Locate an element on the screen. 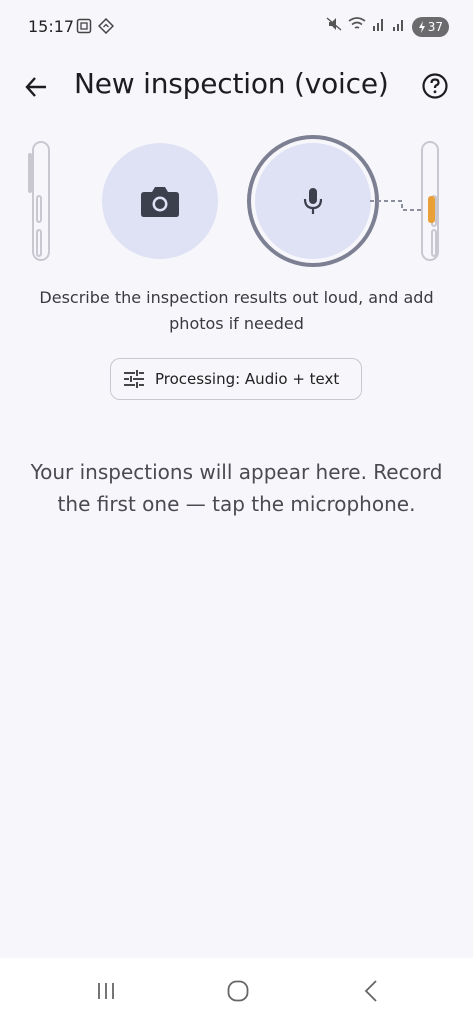 This screenshot has height=1024, width=473. mute-icon is located at coordinates (334, 26).